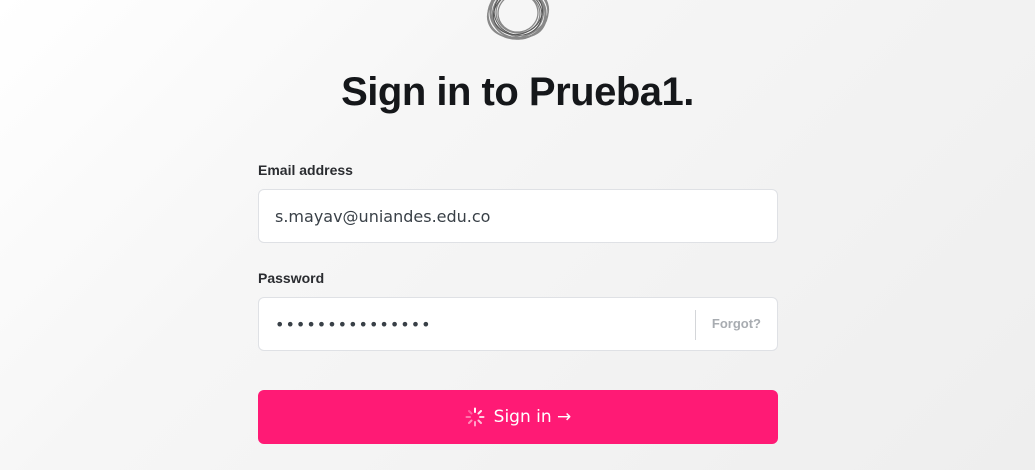 This screenshot has width=1035, height=470. I want to click on email-field-container, so click(518, 216).